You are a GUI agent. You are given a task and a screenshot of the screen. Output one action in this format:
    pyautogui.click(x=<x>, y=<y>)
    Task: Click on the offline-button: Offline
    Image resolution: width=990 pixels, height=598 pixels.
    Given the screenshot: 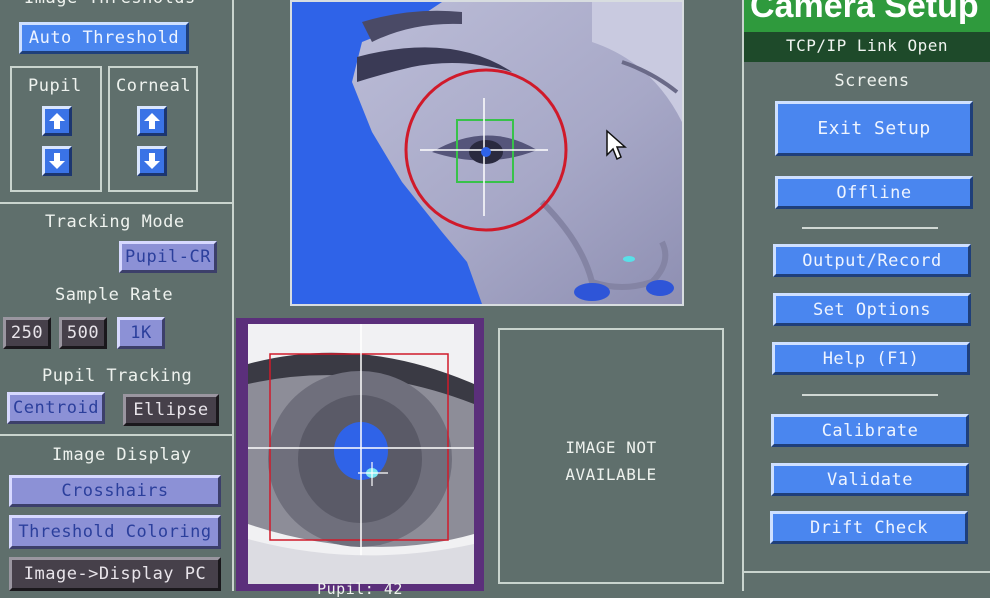 What is the action you would take?
    pyautogui.click(x=874, y=192)
    